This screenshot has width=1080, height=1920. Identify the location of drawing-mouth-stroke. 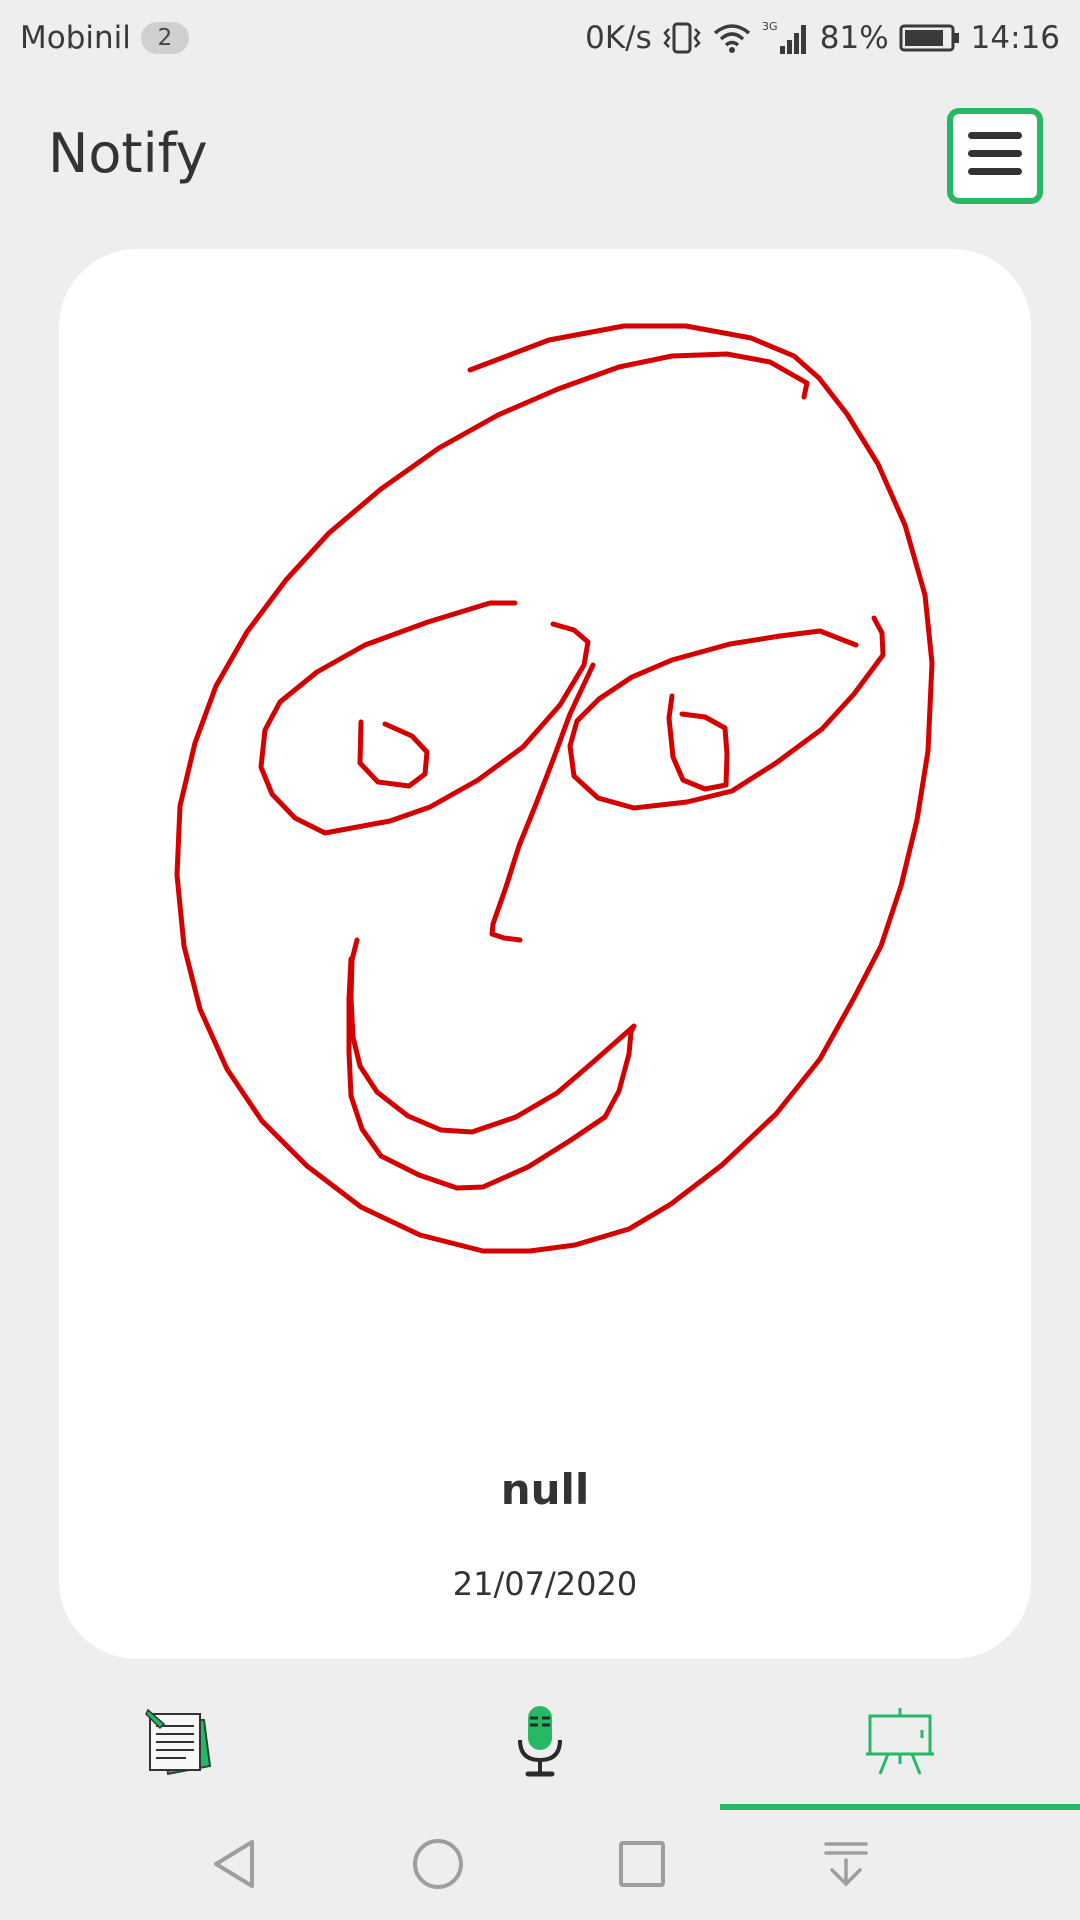
(491, 1064).